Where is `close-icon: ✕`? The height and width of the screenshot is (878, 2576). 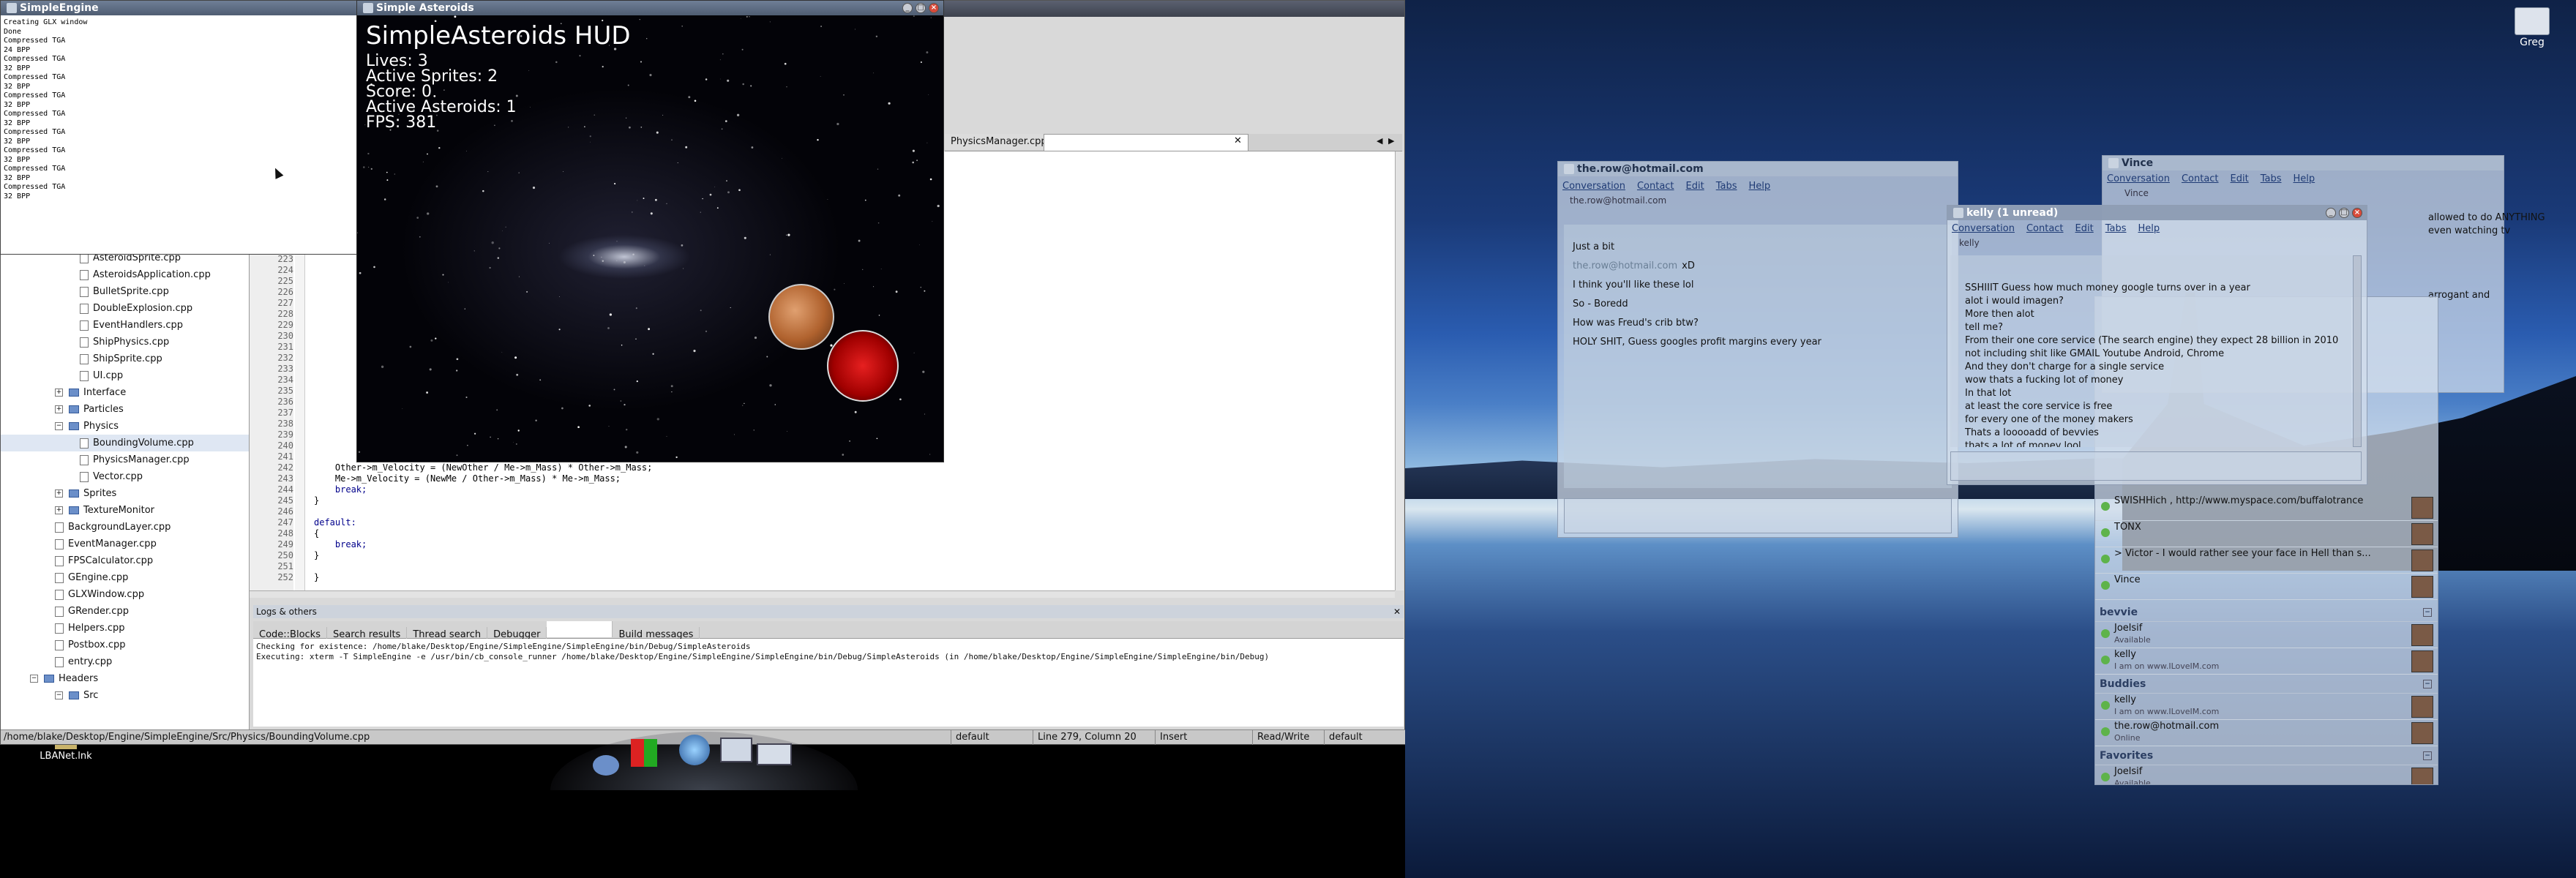
close-icon: ✕ is located at coordinates (1238, 140).